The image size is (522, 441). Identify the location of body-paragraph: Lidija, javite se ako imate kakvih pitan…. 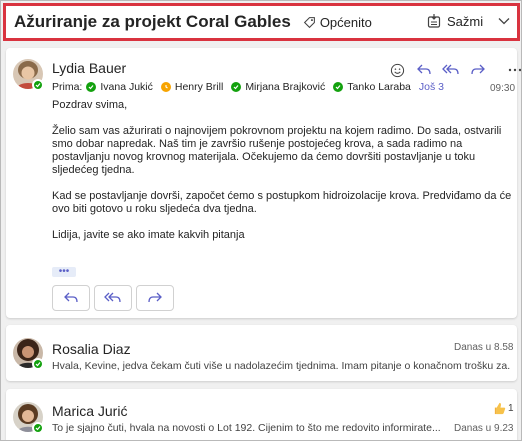
(148, 235).